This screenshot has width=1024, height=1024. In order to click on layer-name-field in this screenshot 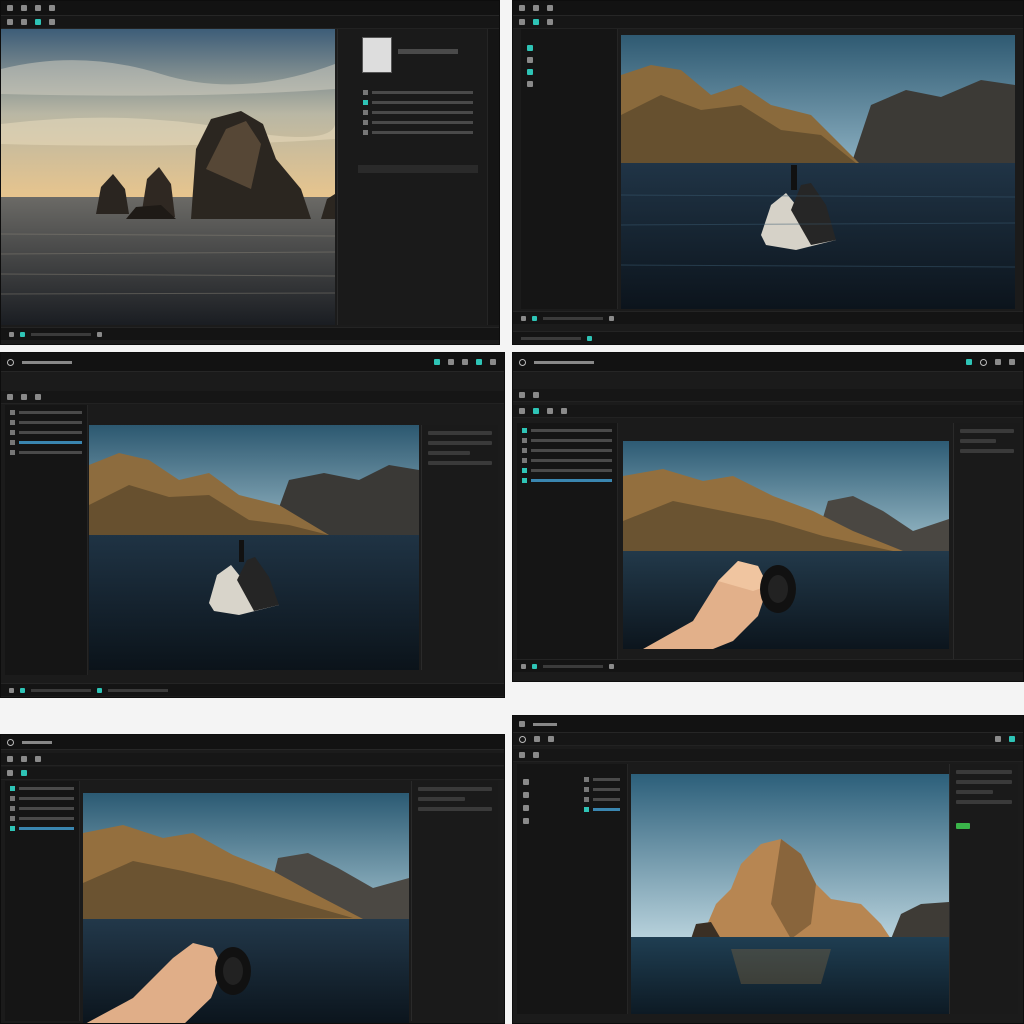, I will do `click(428, 51)`.